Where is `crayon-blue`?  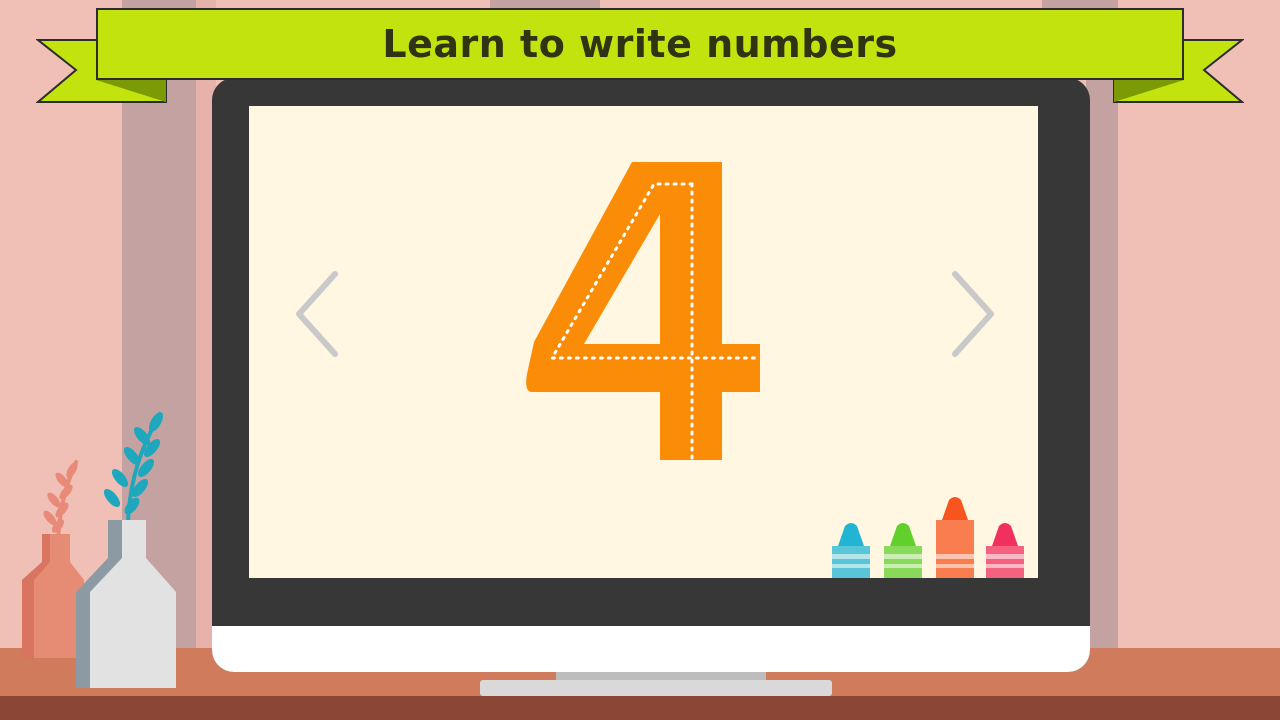 crayon-blue is located at coordinates (851, 549).